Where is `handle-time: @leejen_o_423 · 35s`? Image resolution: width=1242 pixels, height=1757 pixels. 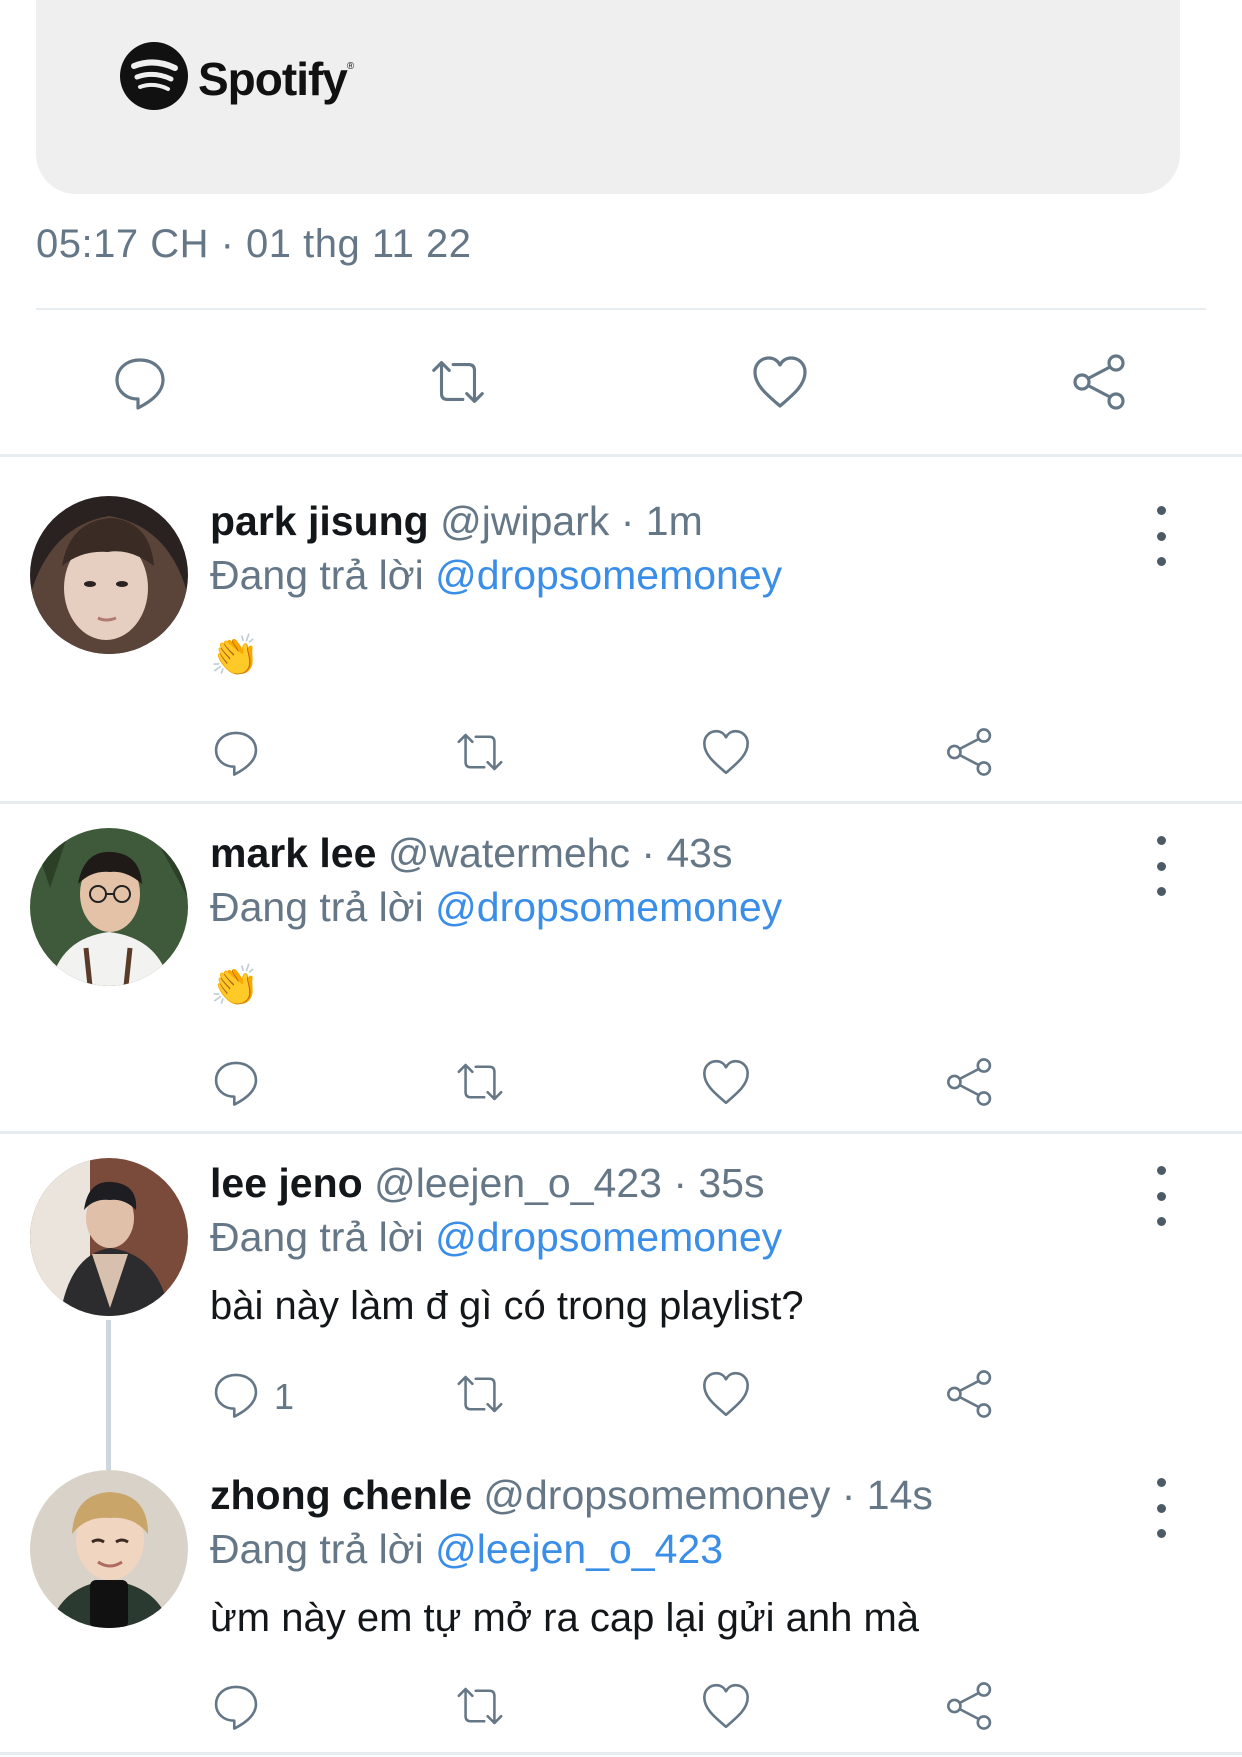
handle-time: @leejen_o_423 · 35s is located at coordinates (569, 1183).